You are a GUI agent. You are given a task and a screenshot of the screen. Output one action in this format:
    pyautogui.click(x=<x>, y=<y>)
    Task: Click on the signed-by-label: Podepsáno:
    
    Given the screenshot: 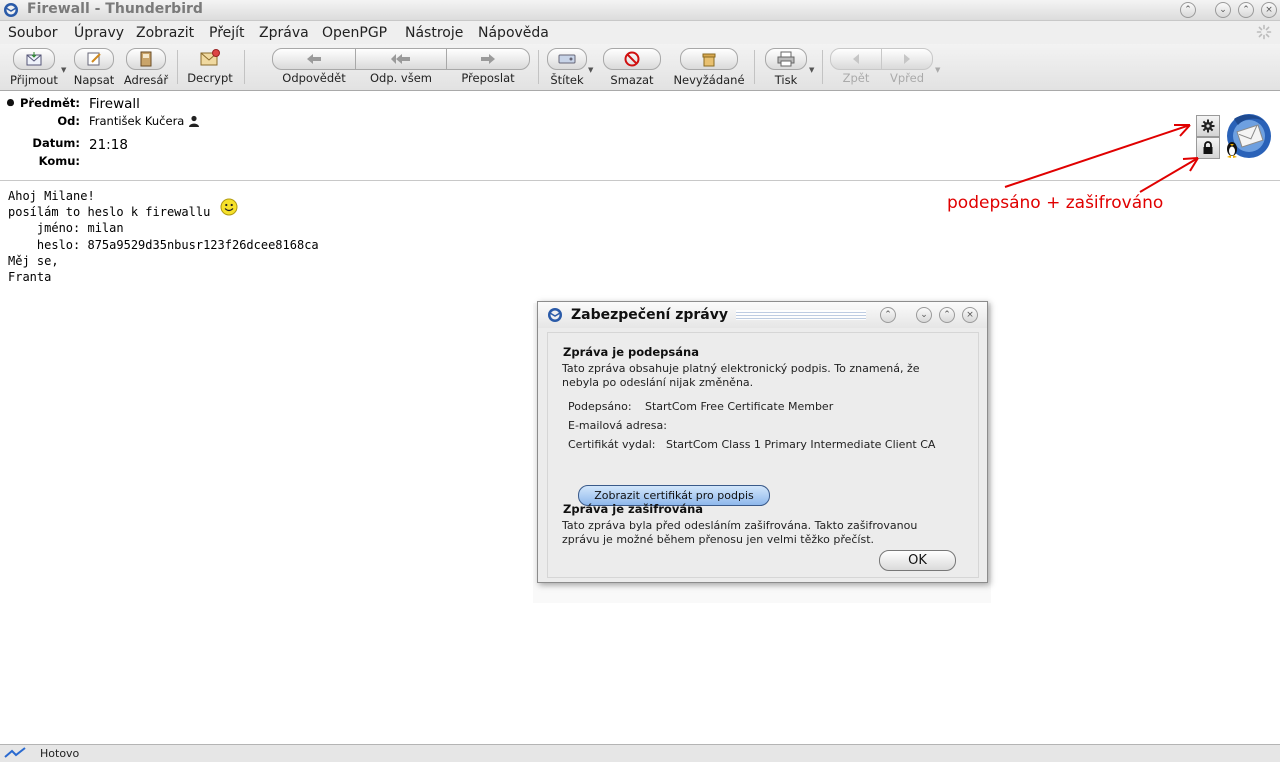 What is the action you would take?
    pyautogui.click(x=600, y=406)
    